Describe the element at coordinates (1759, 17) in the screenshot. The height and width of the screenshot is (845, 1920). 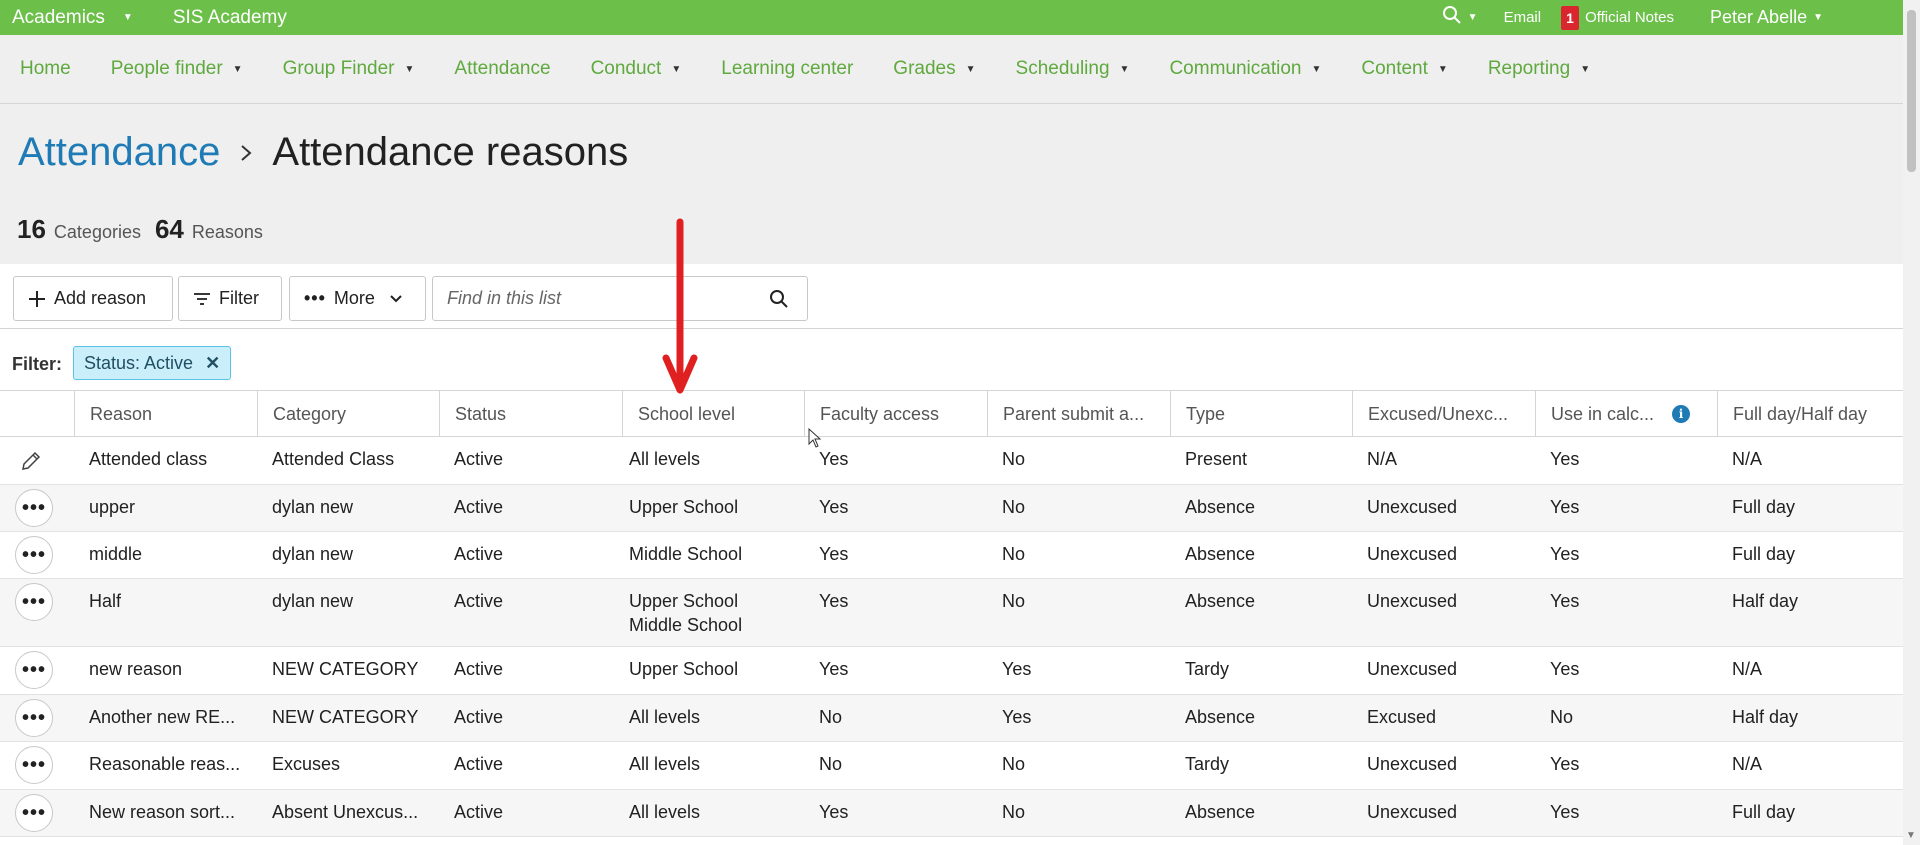
I see `user-name: Peter Abelle` at that location.